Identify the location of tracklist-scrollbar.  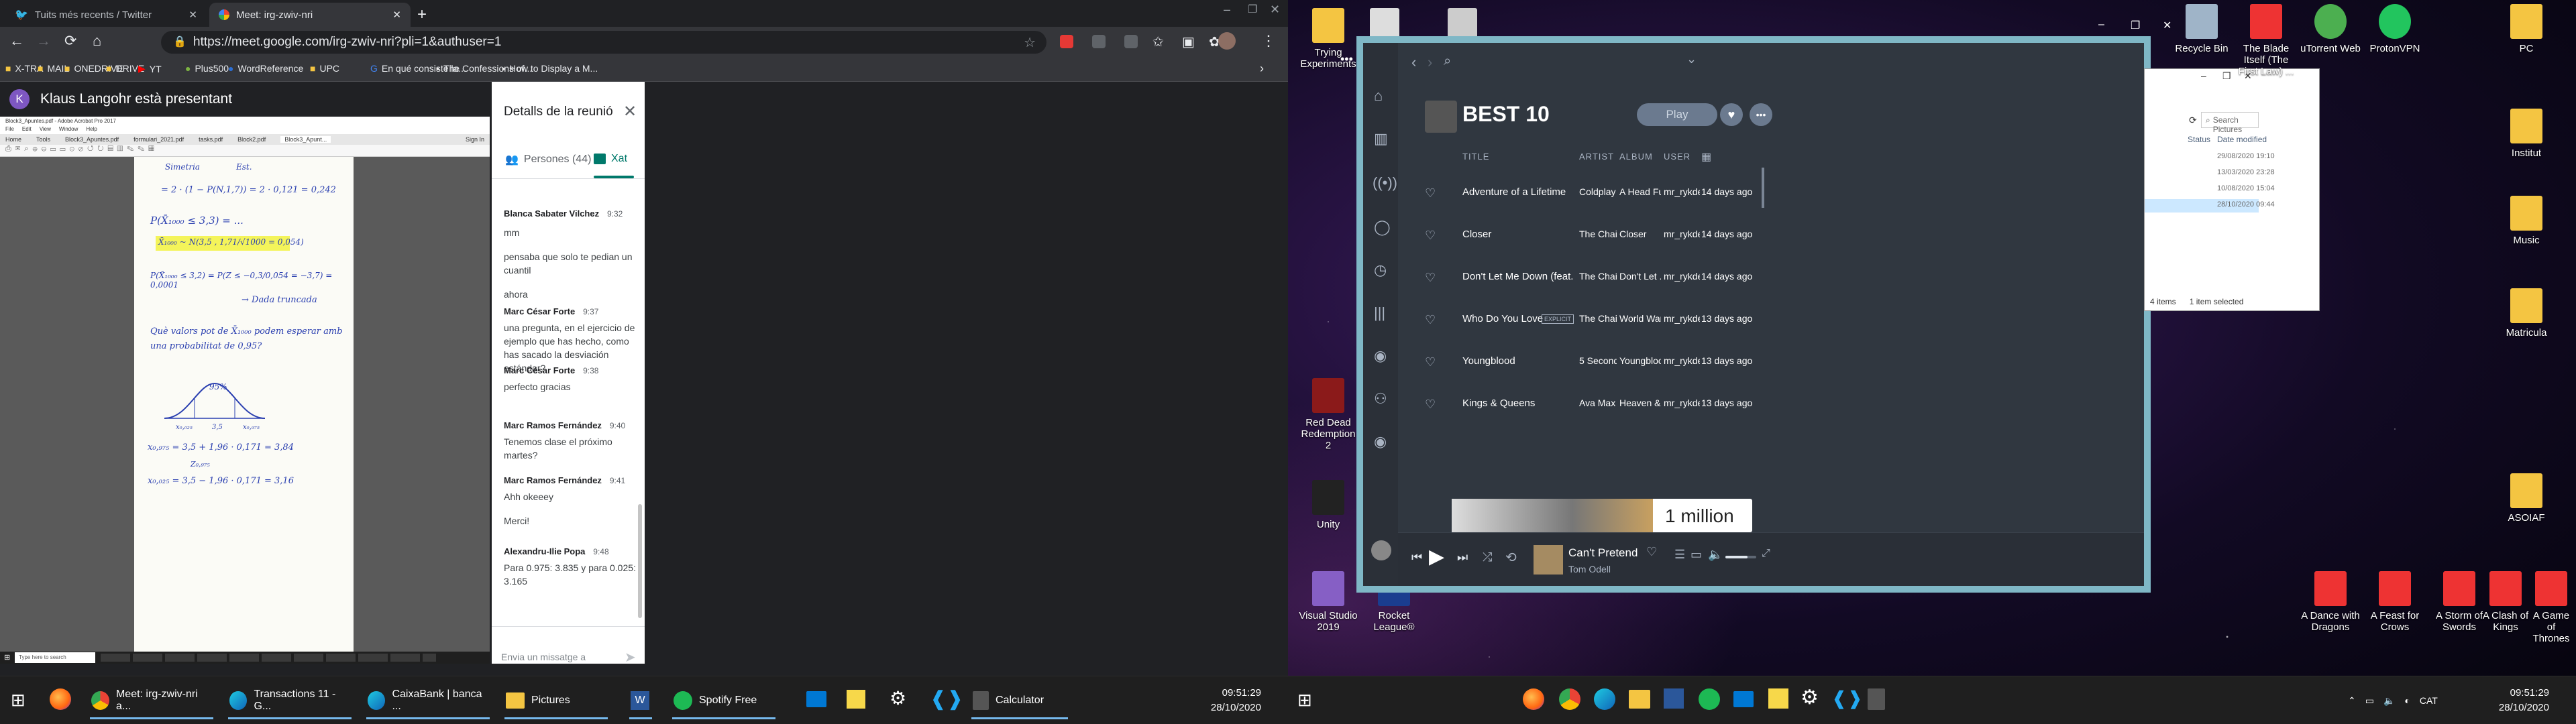
(1763, 188).